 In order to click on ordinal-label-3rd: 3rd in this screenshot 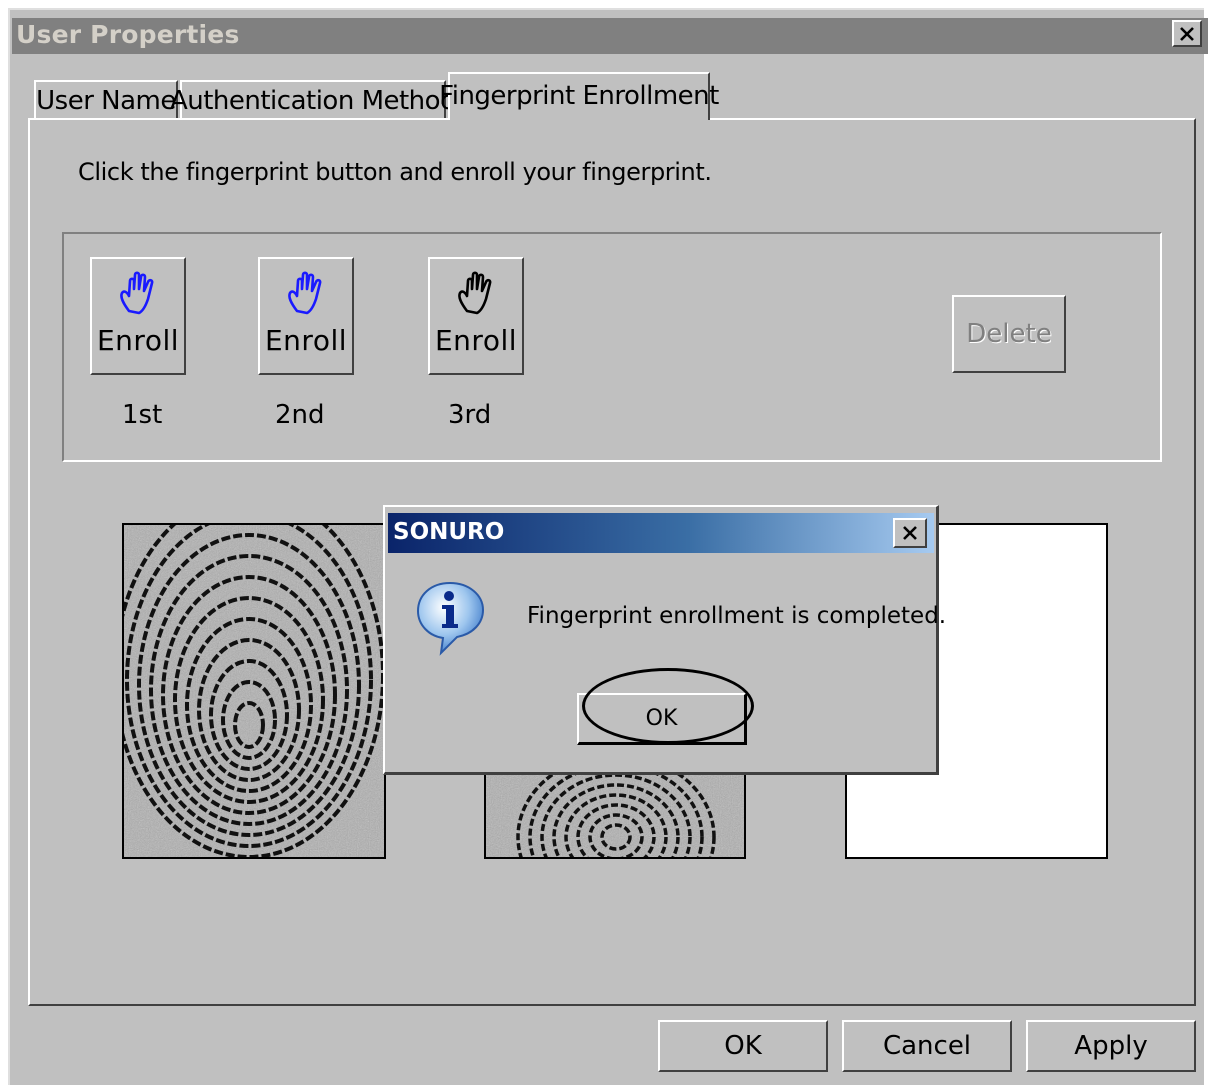, I will do `click(470, 415)`.